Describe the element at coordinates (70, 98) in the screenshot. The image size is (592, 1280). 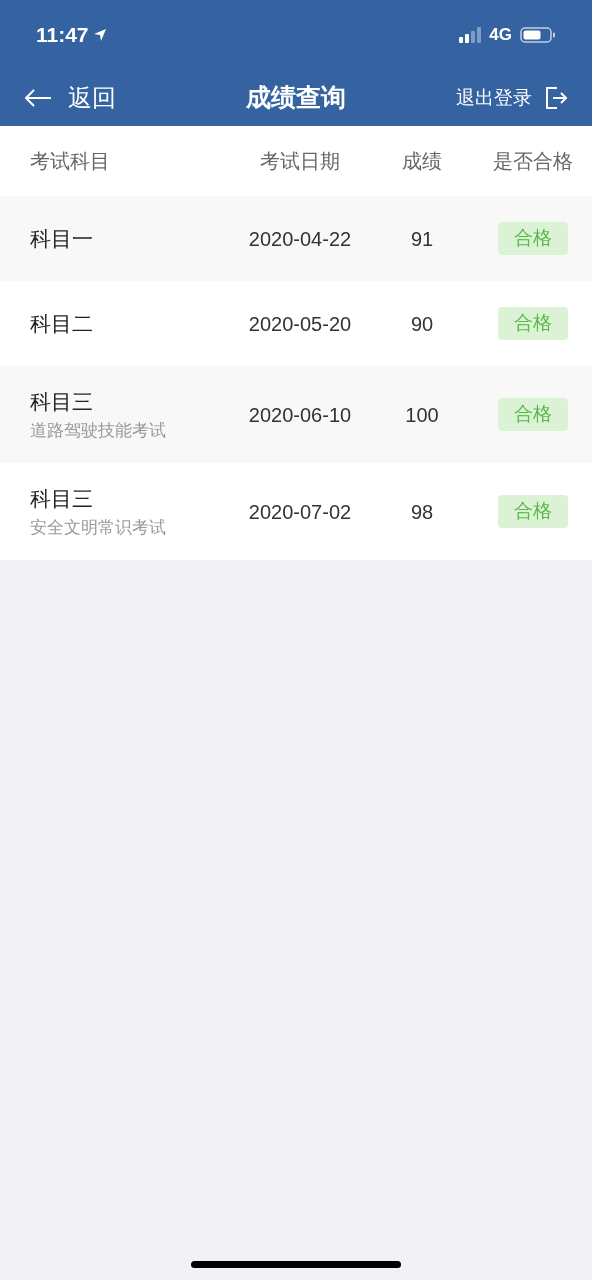
I see `back-button: 返回` at that location.